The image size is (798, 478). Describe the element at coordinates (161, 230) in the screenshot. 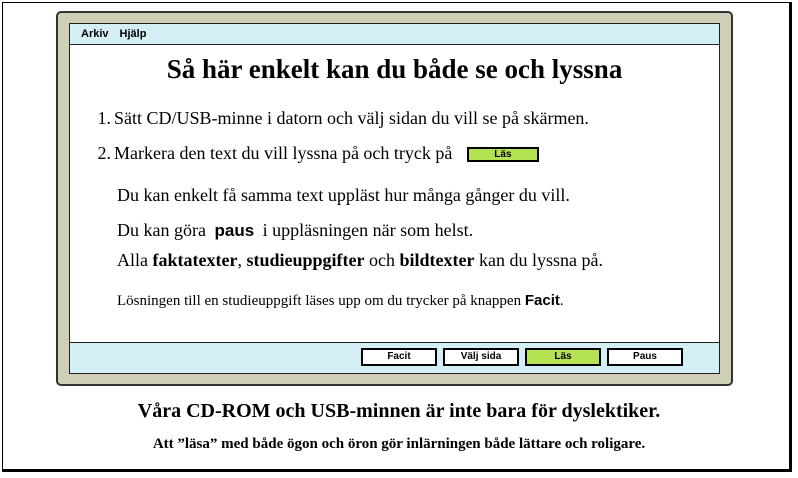

I see `text-segment: Du kan göra` at that location.